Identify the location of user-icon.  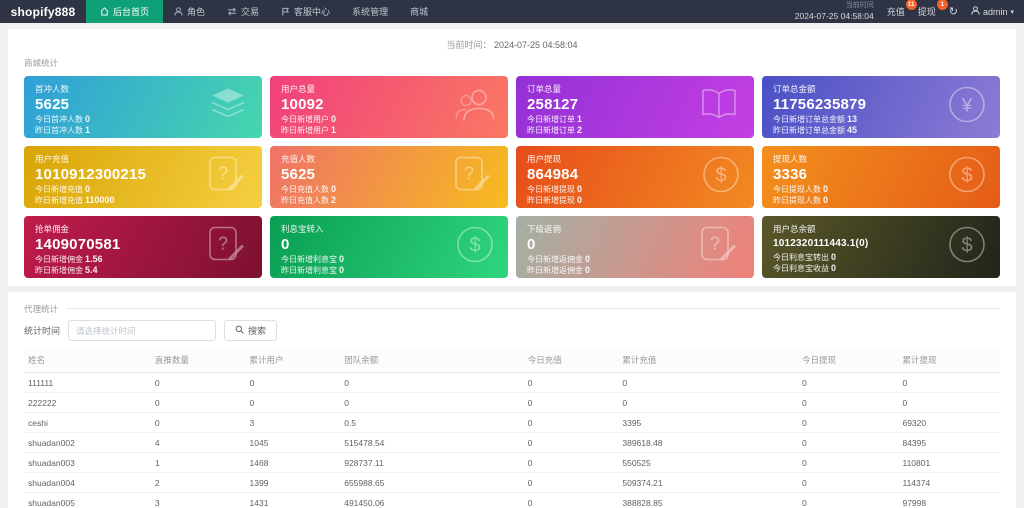
(178, 11).